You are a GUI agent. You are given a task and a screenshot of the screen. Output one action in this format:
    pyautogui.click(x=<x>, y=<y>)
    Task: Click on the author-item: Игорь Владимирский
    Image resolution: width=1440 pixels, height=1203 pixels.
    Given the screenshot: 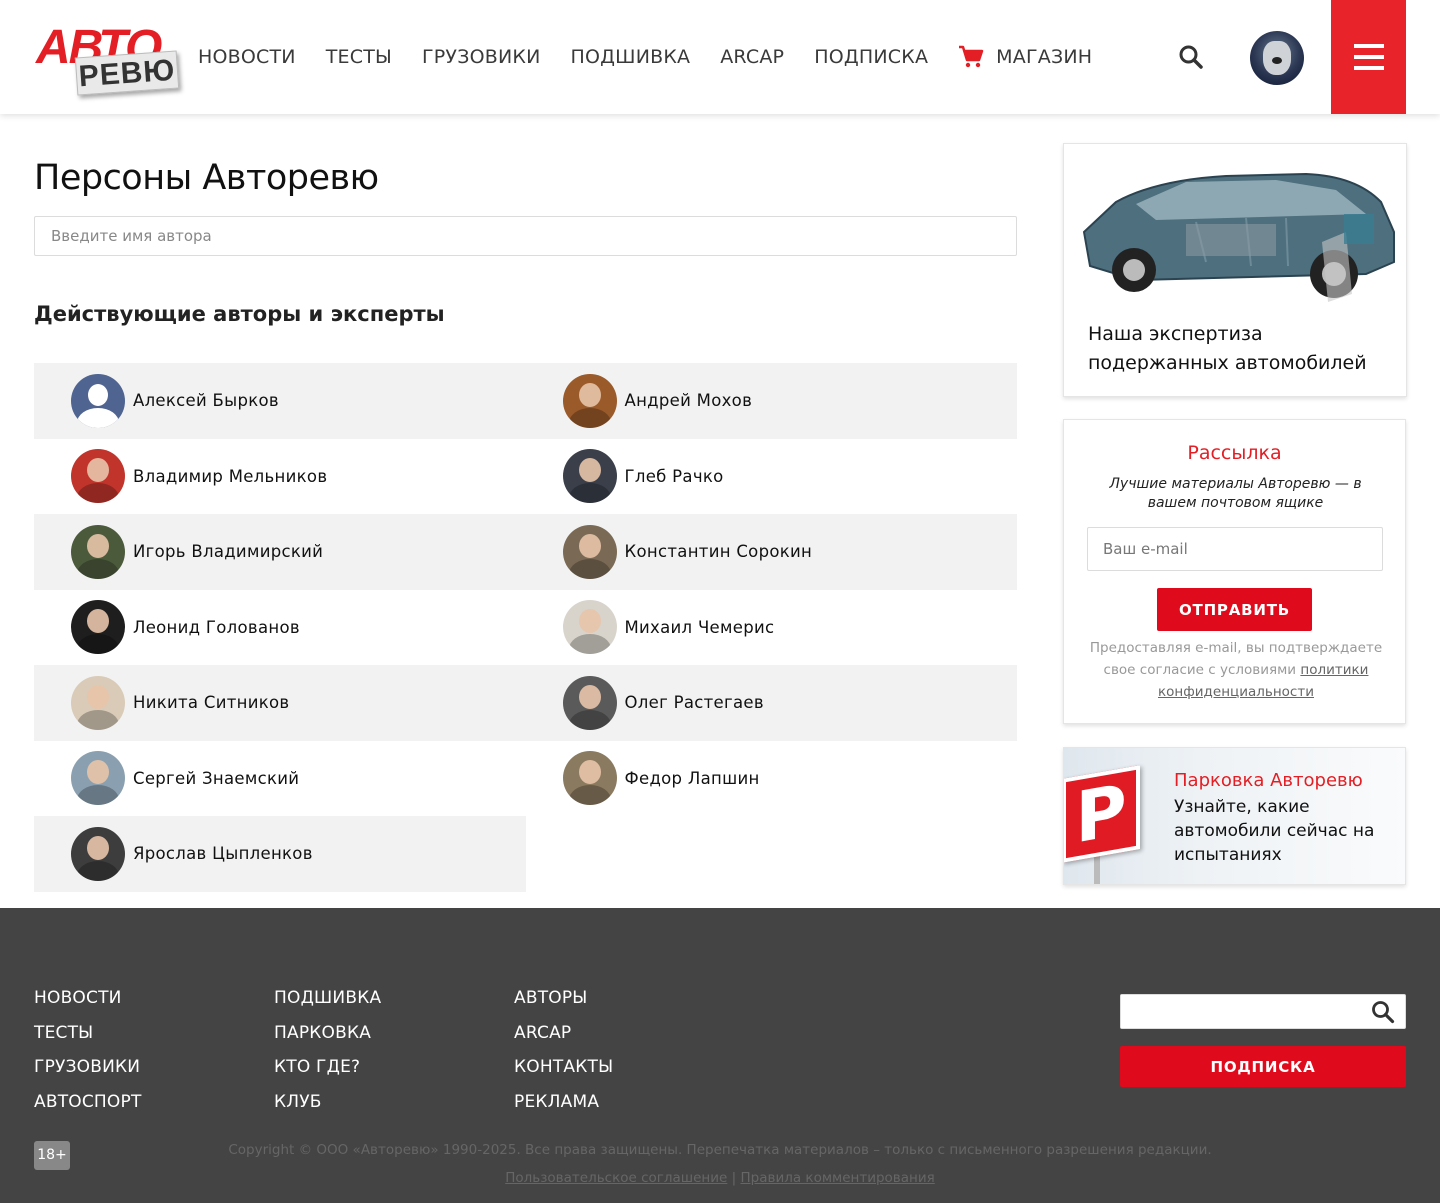 What is the action you would take?
    pyautogui.click(x=280, y=552)
    